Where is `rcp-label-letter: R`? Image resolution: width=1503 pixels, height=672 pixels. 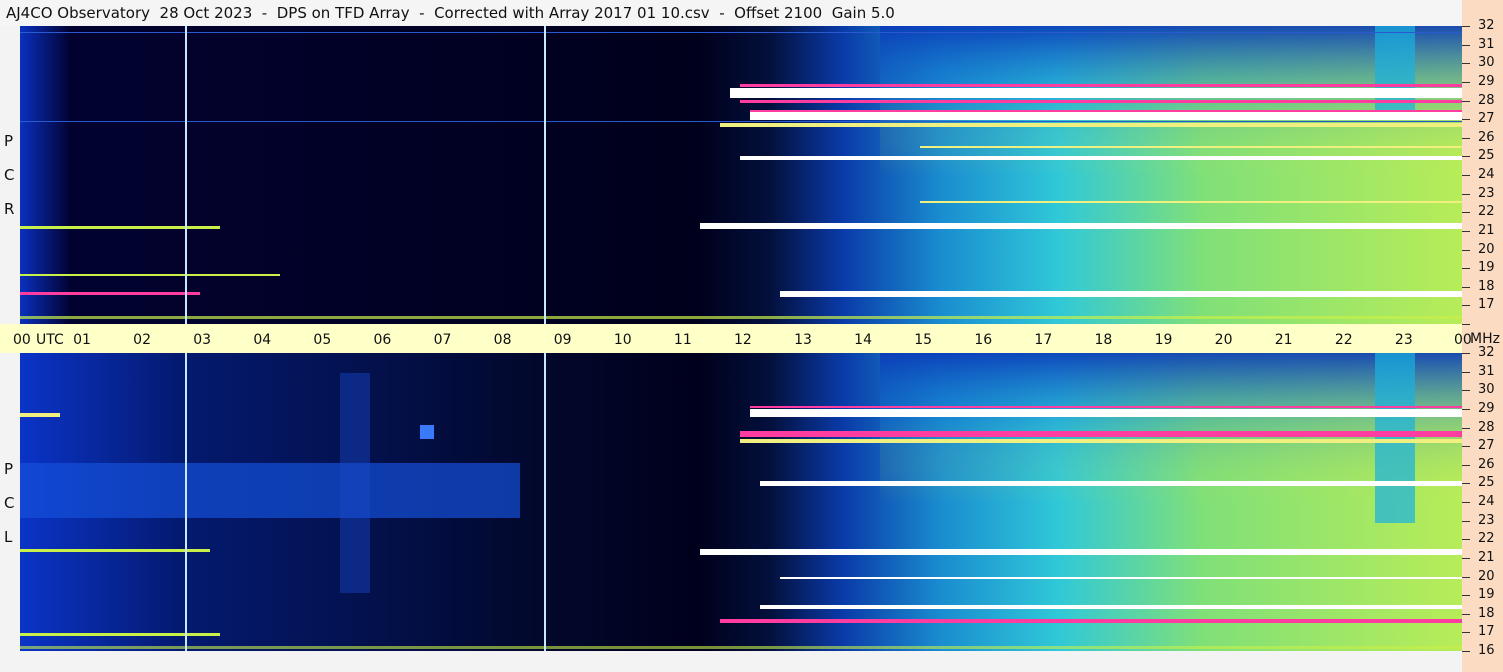 rcp-label-letter: R is located at coordinates (9, 209).